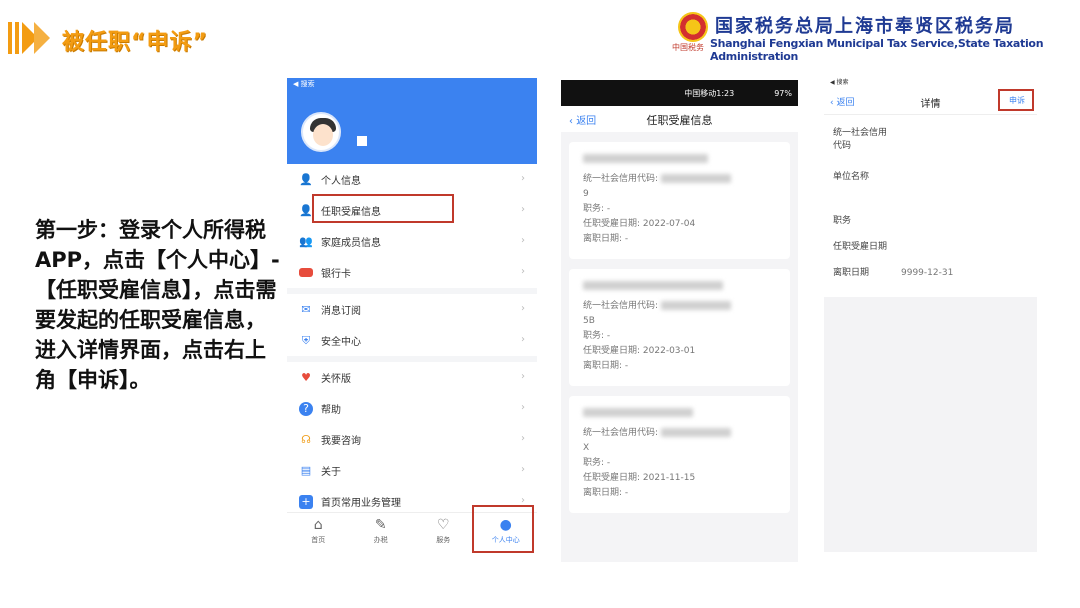 The width and height of the screenshot is (1080, 608). Describe the element at coordinates (321, 132) in the screenshot. I see `avatar` at that location.